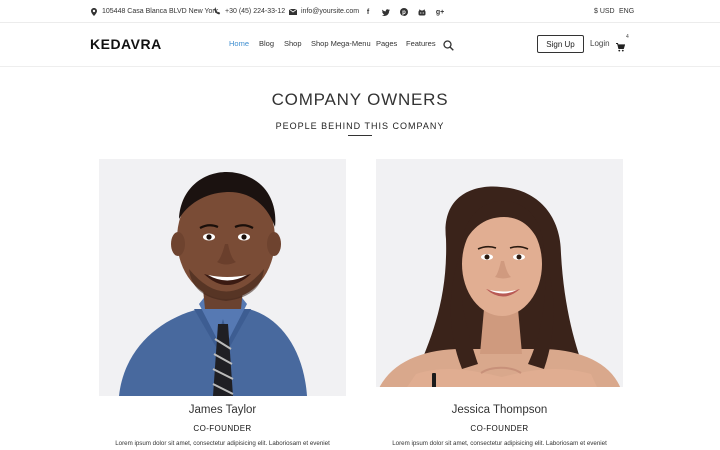  I want to click on nav-item-shop: Shop, so click(293, 43).